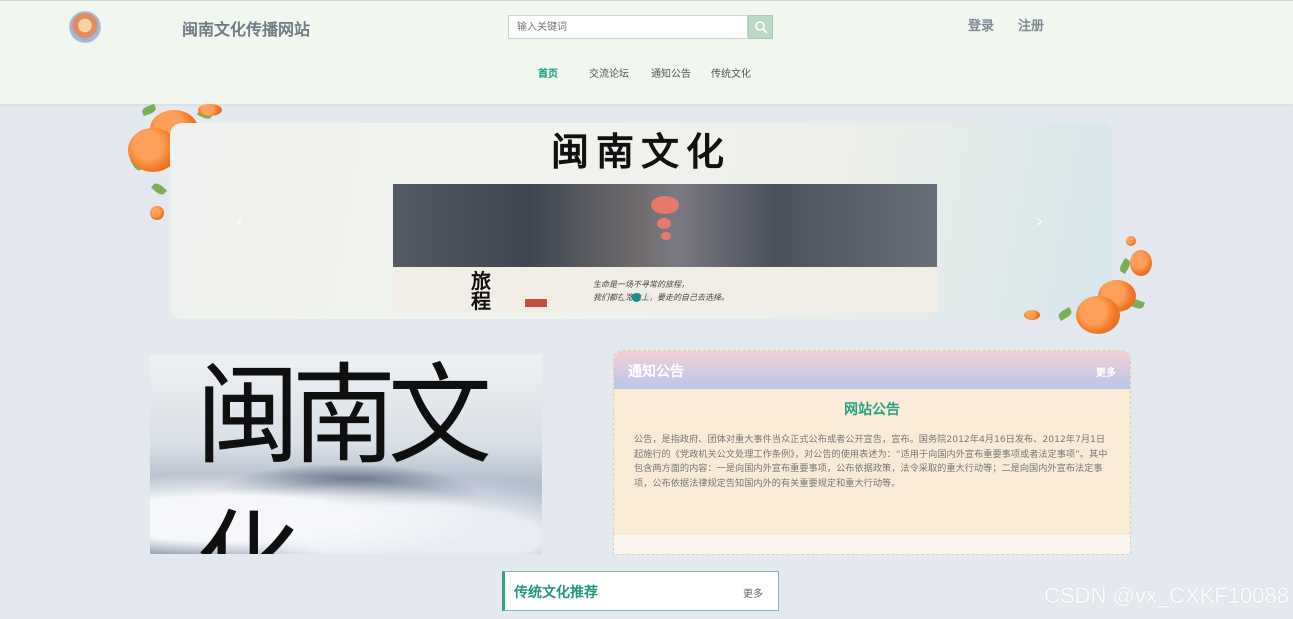 This screenshot has height=619, width=1293. Describe the element at coordinates (85, 27) in the screenshot. I see `temple-logo-icon` at that location.